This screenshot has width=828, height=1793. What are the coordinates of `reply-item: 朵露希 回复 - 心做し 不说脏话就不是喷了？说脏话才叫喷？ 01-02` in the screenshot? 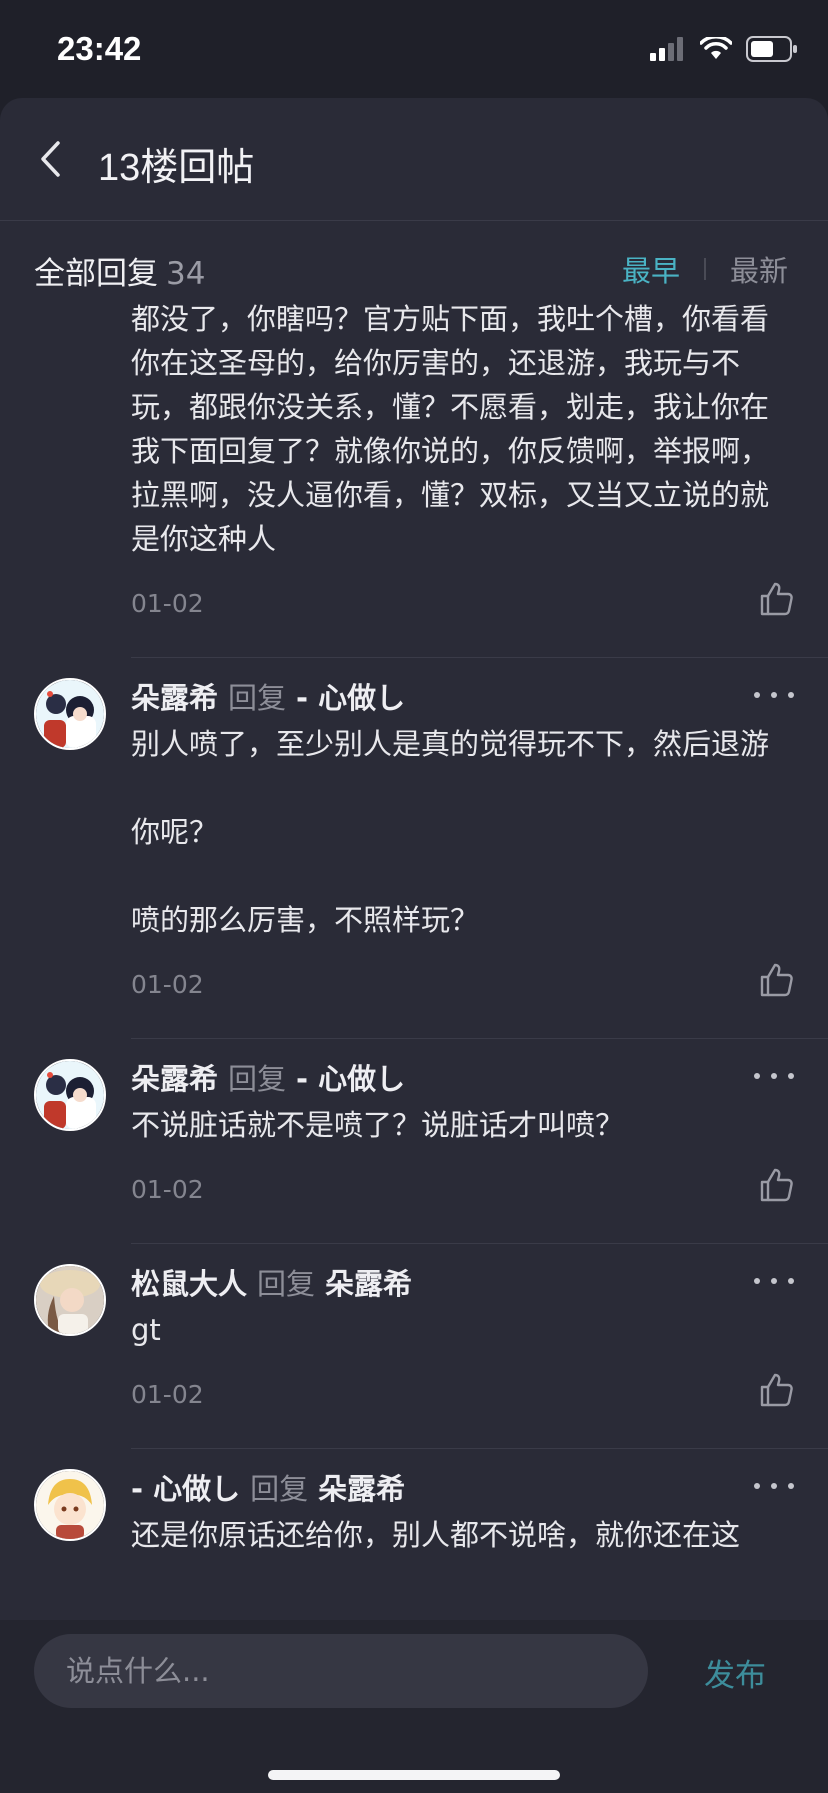 It's located at (414, 1129).